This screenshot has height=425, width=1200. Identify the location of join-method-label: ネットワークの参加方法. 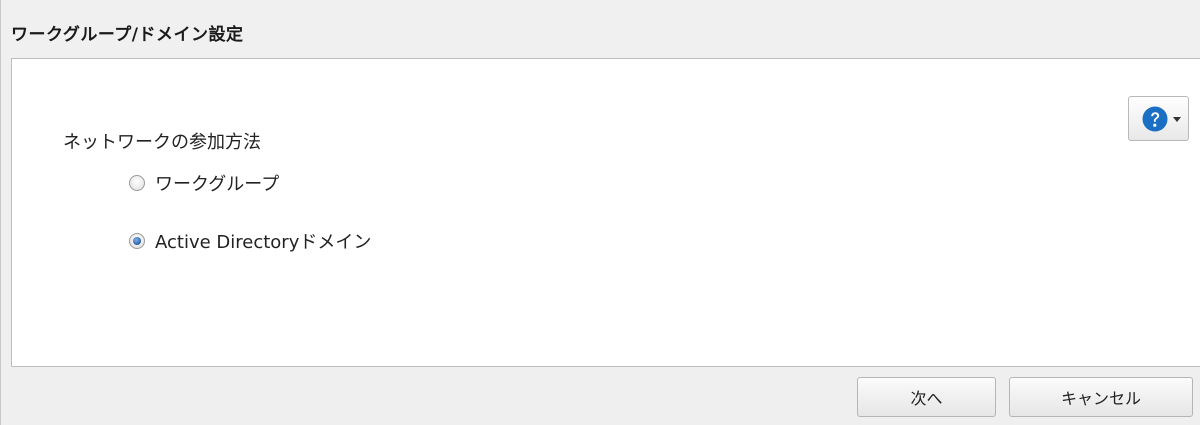
(162, 142).